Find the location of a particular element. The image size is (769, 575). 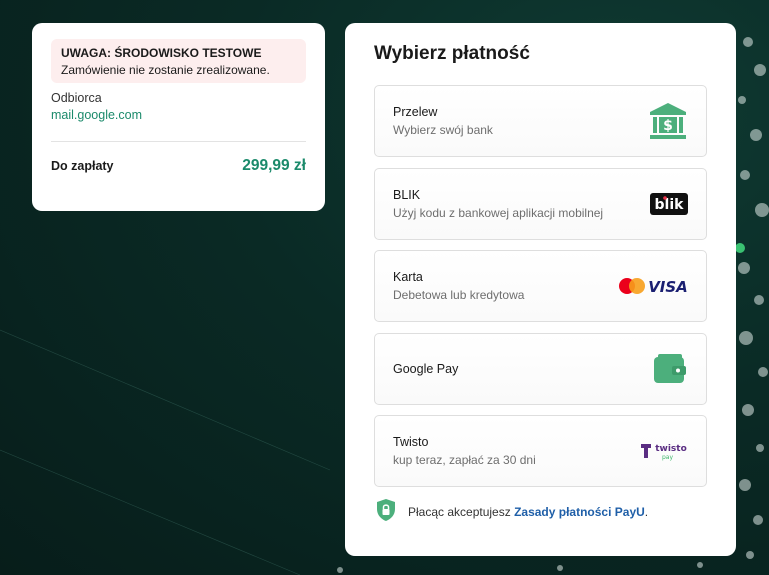

payment-method-google-pay: Google Pay is located at coordinates (540, 368).